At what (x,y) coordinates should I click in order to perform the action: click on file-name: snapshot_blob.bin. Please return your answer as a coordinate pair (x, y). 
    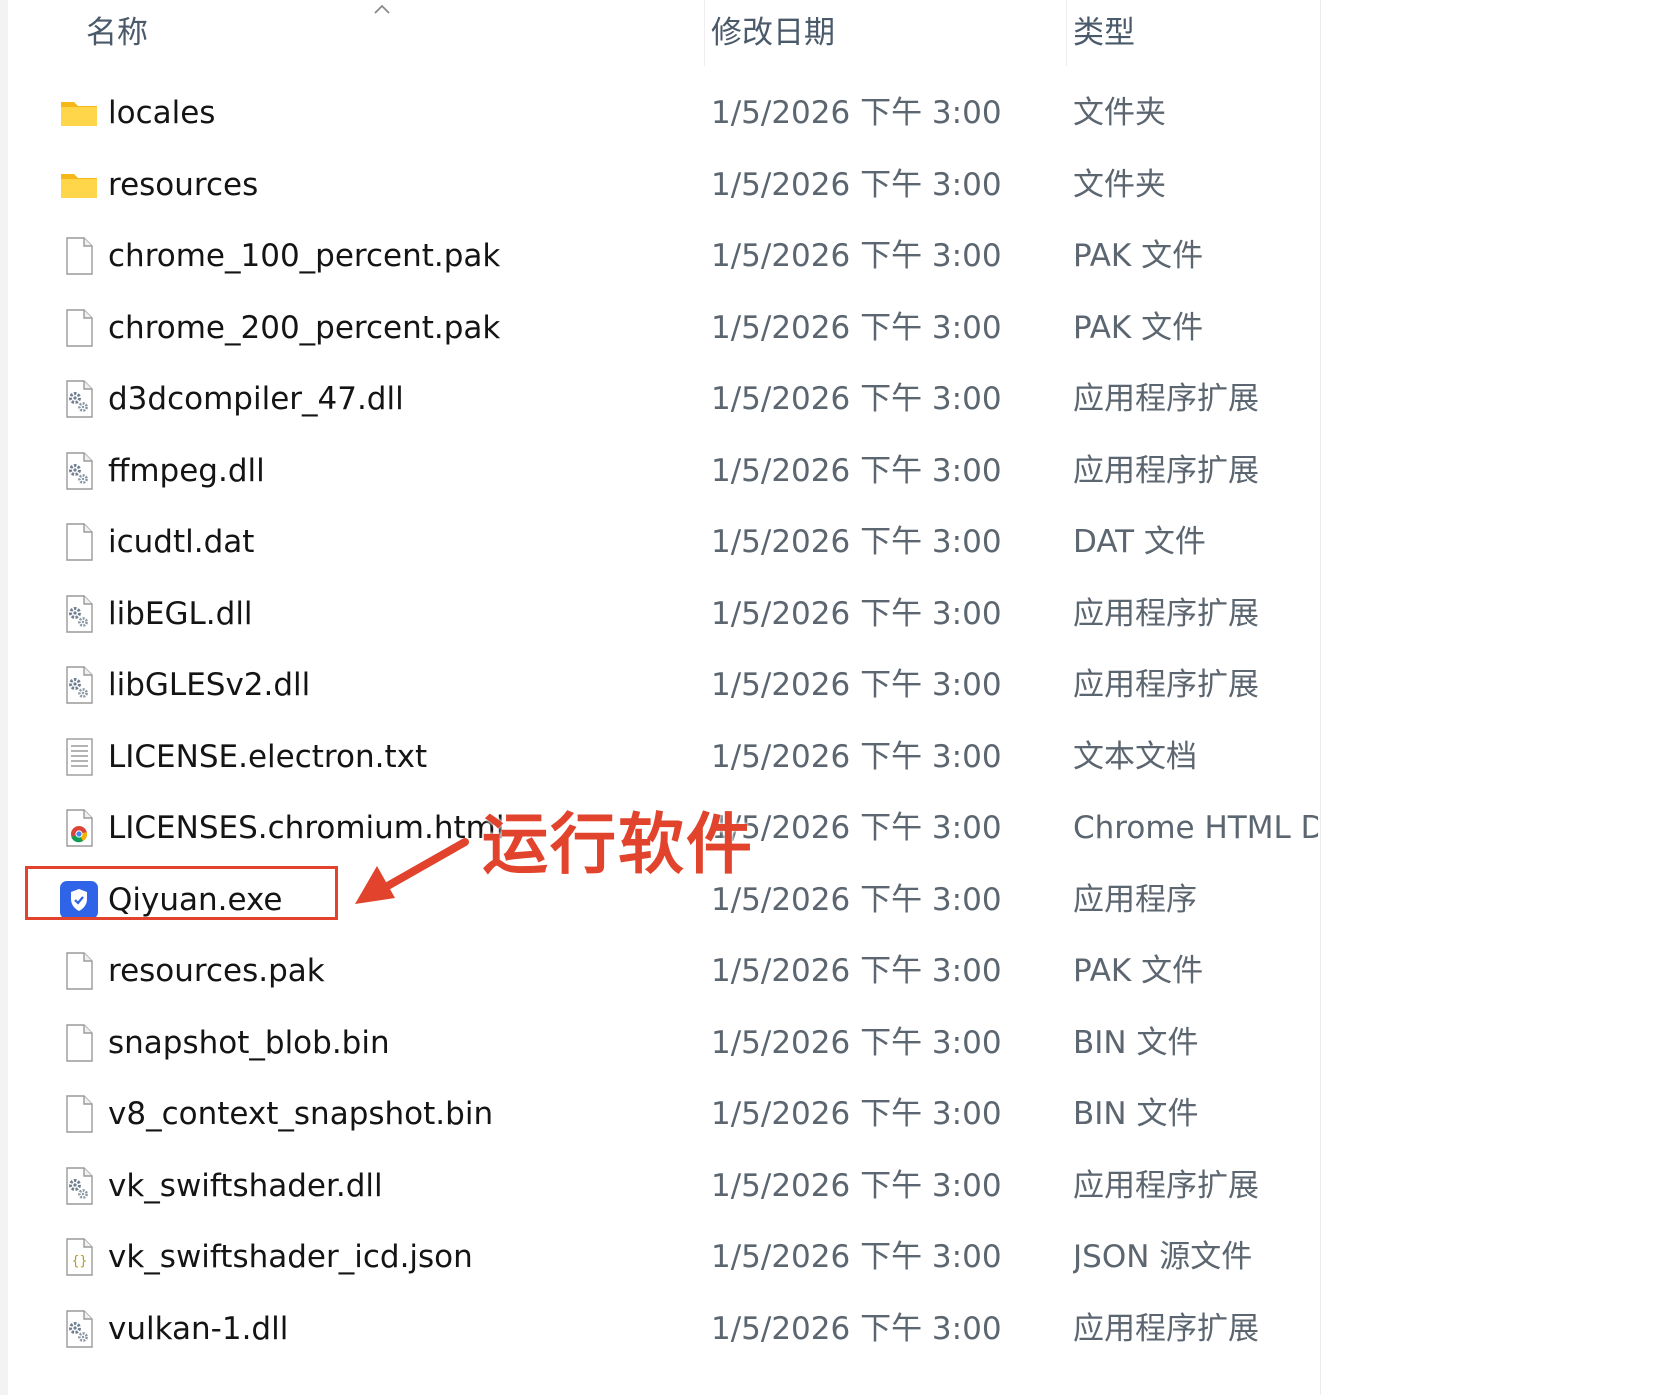
    Looking at the image, I should click on (249, 1044).